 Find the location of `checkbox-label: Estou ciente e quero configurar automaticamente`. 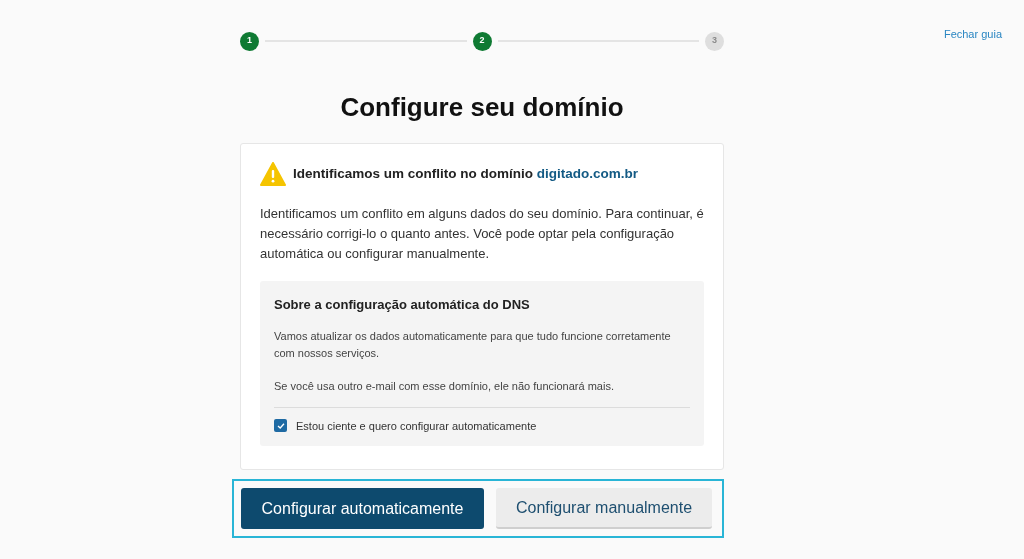

checkbox-label: Estou ciente e quero configurar automaticamente is located at coordinates (416, 426).